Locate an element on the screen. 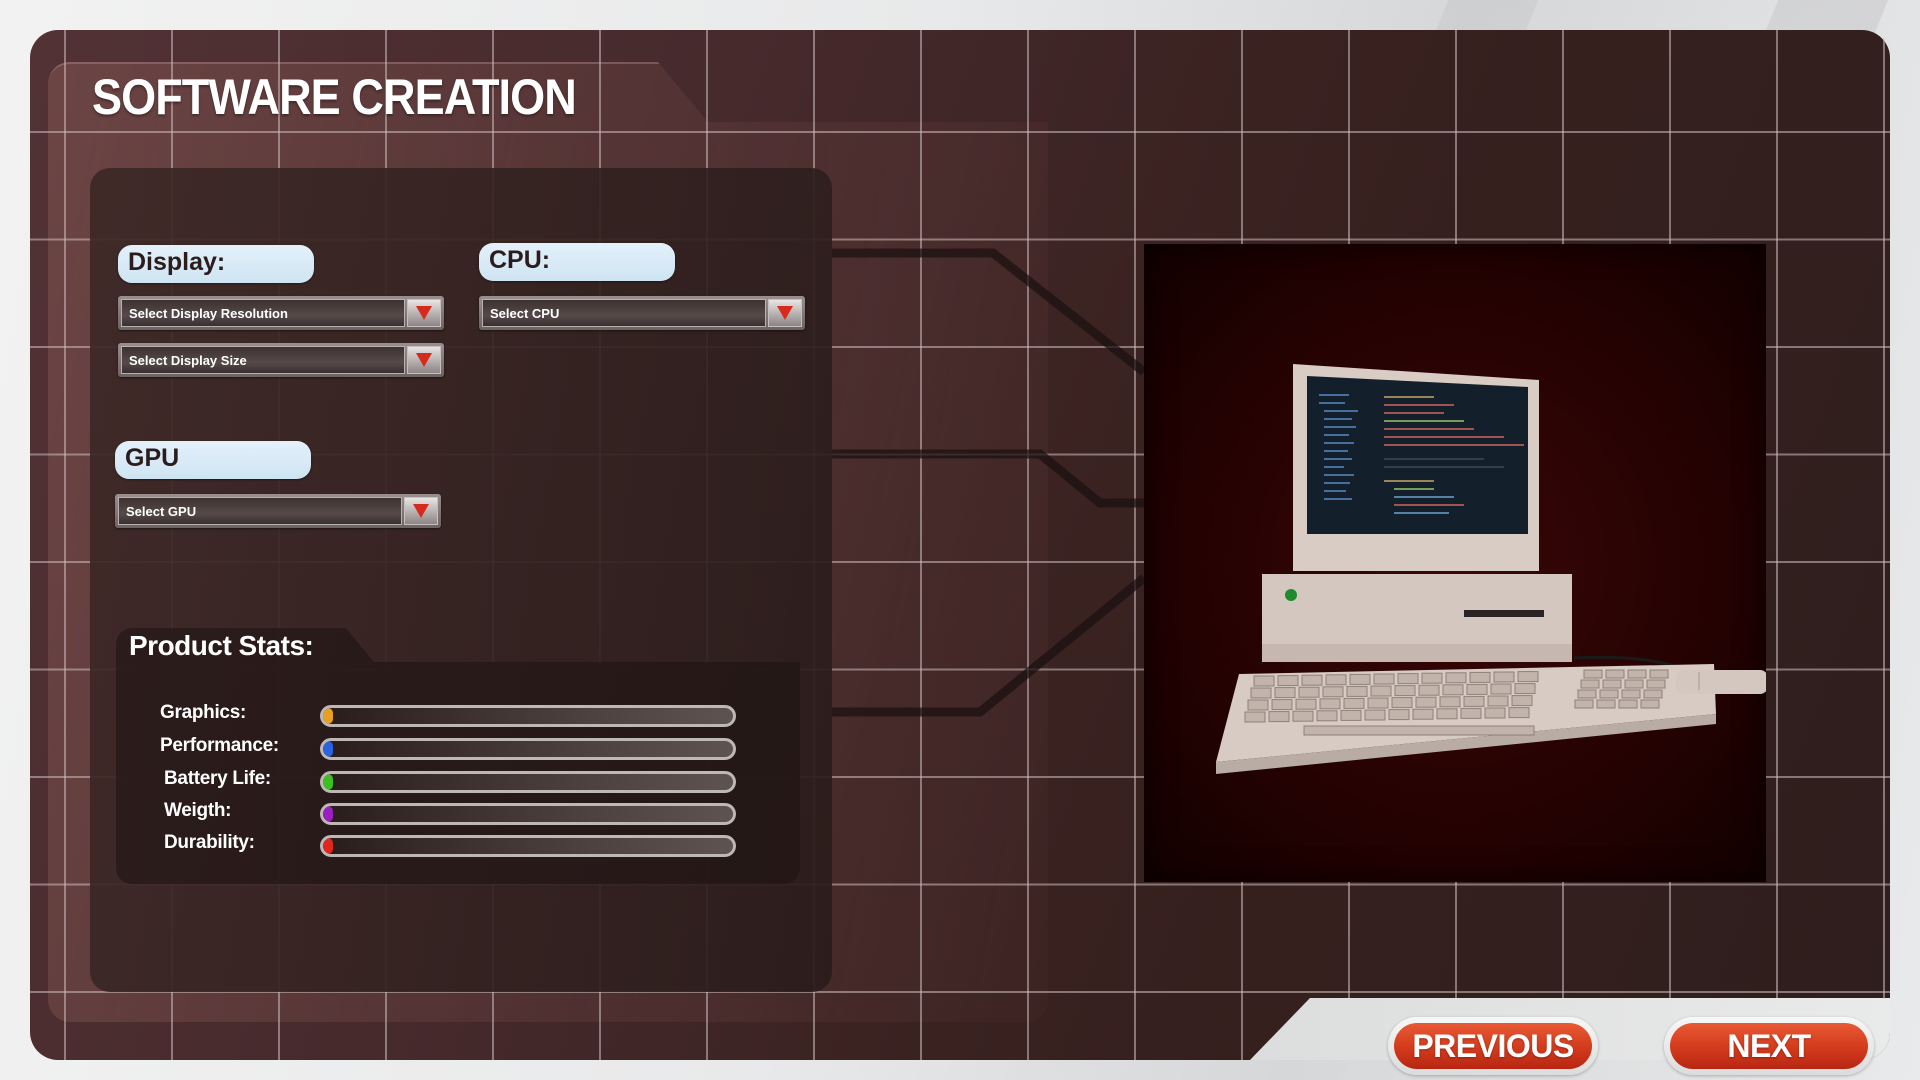 The width and height of the screenshot is (1920, 1080). cpu-dropdown-button is located at coordinates (785, 313).